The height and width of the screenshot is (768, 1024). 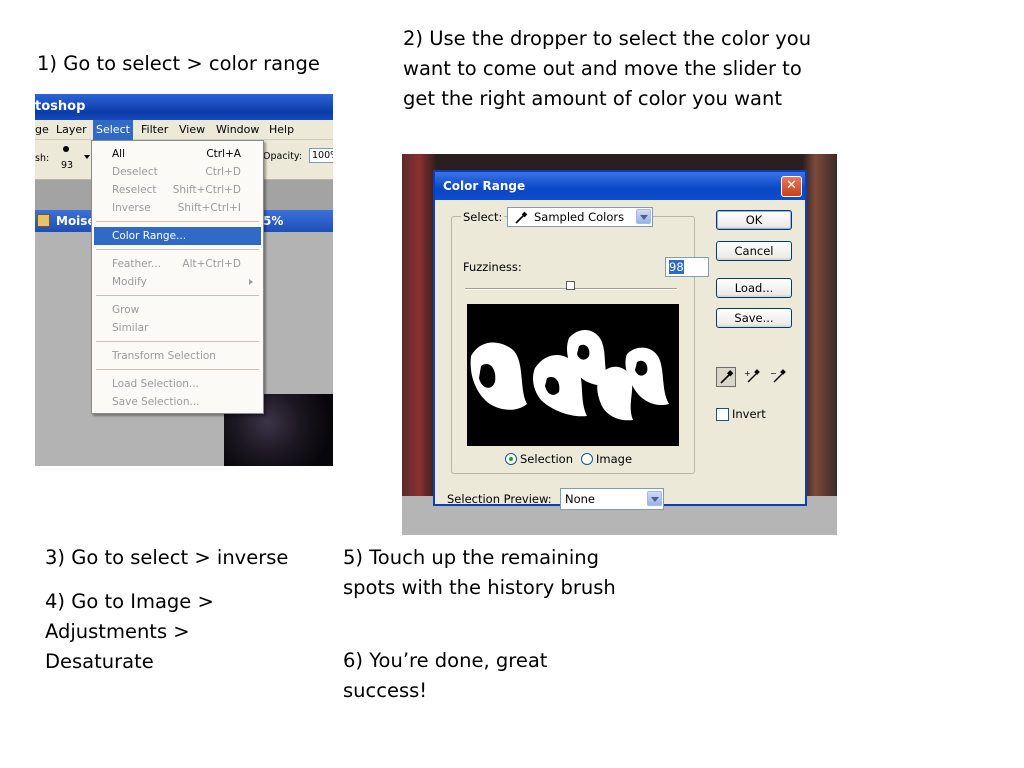 I want to click on menu-item-feather: Feather... Alt+Ctrl+D, so click(x=177, y=264).